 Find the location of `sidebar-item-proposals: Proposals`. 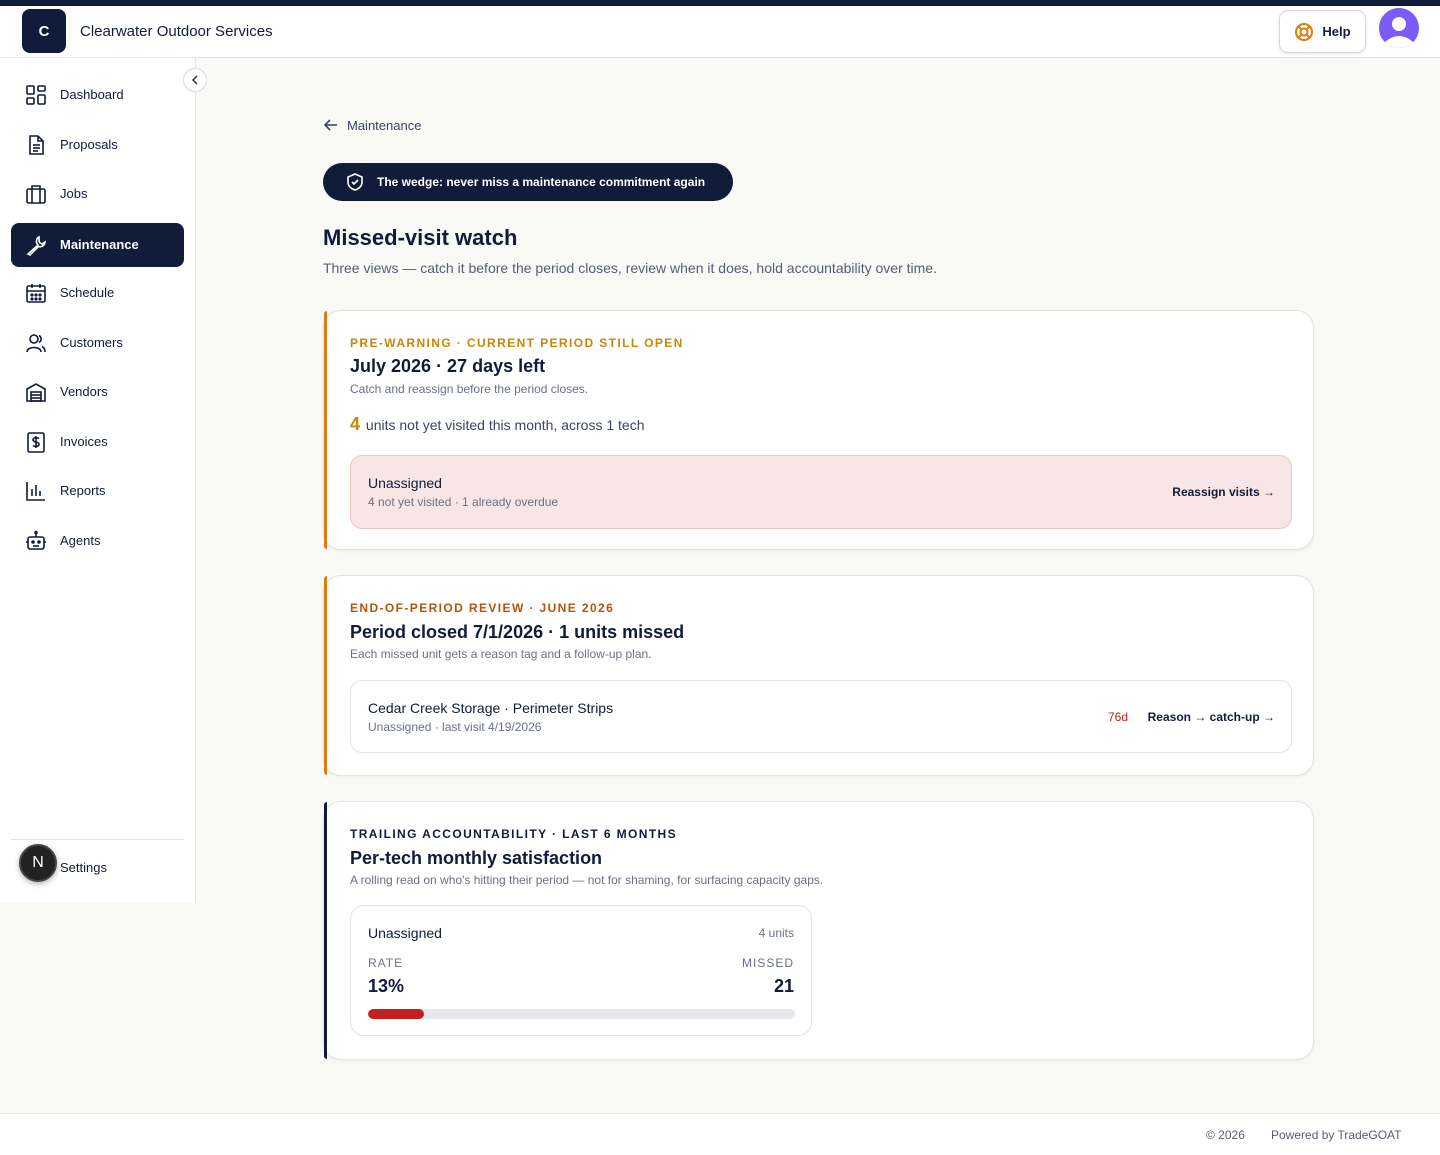

sidebar-item-proposals: Proposals is located at coordinates (97, 145).